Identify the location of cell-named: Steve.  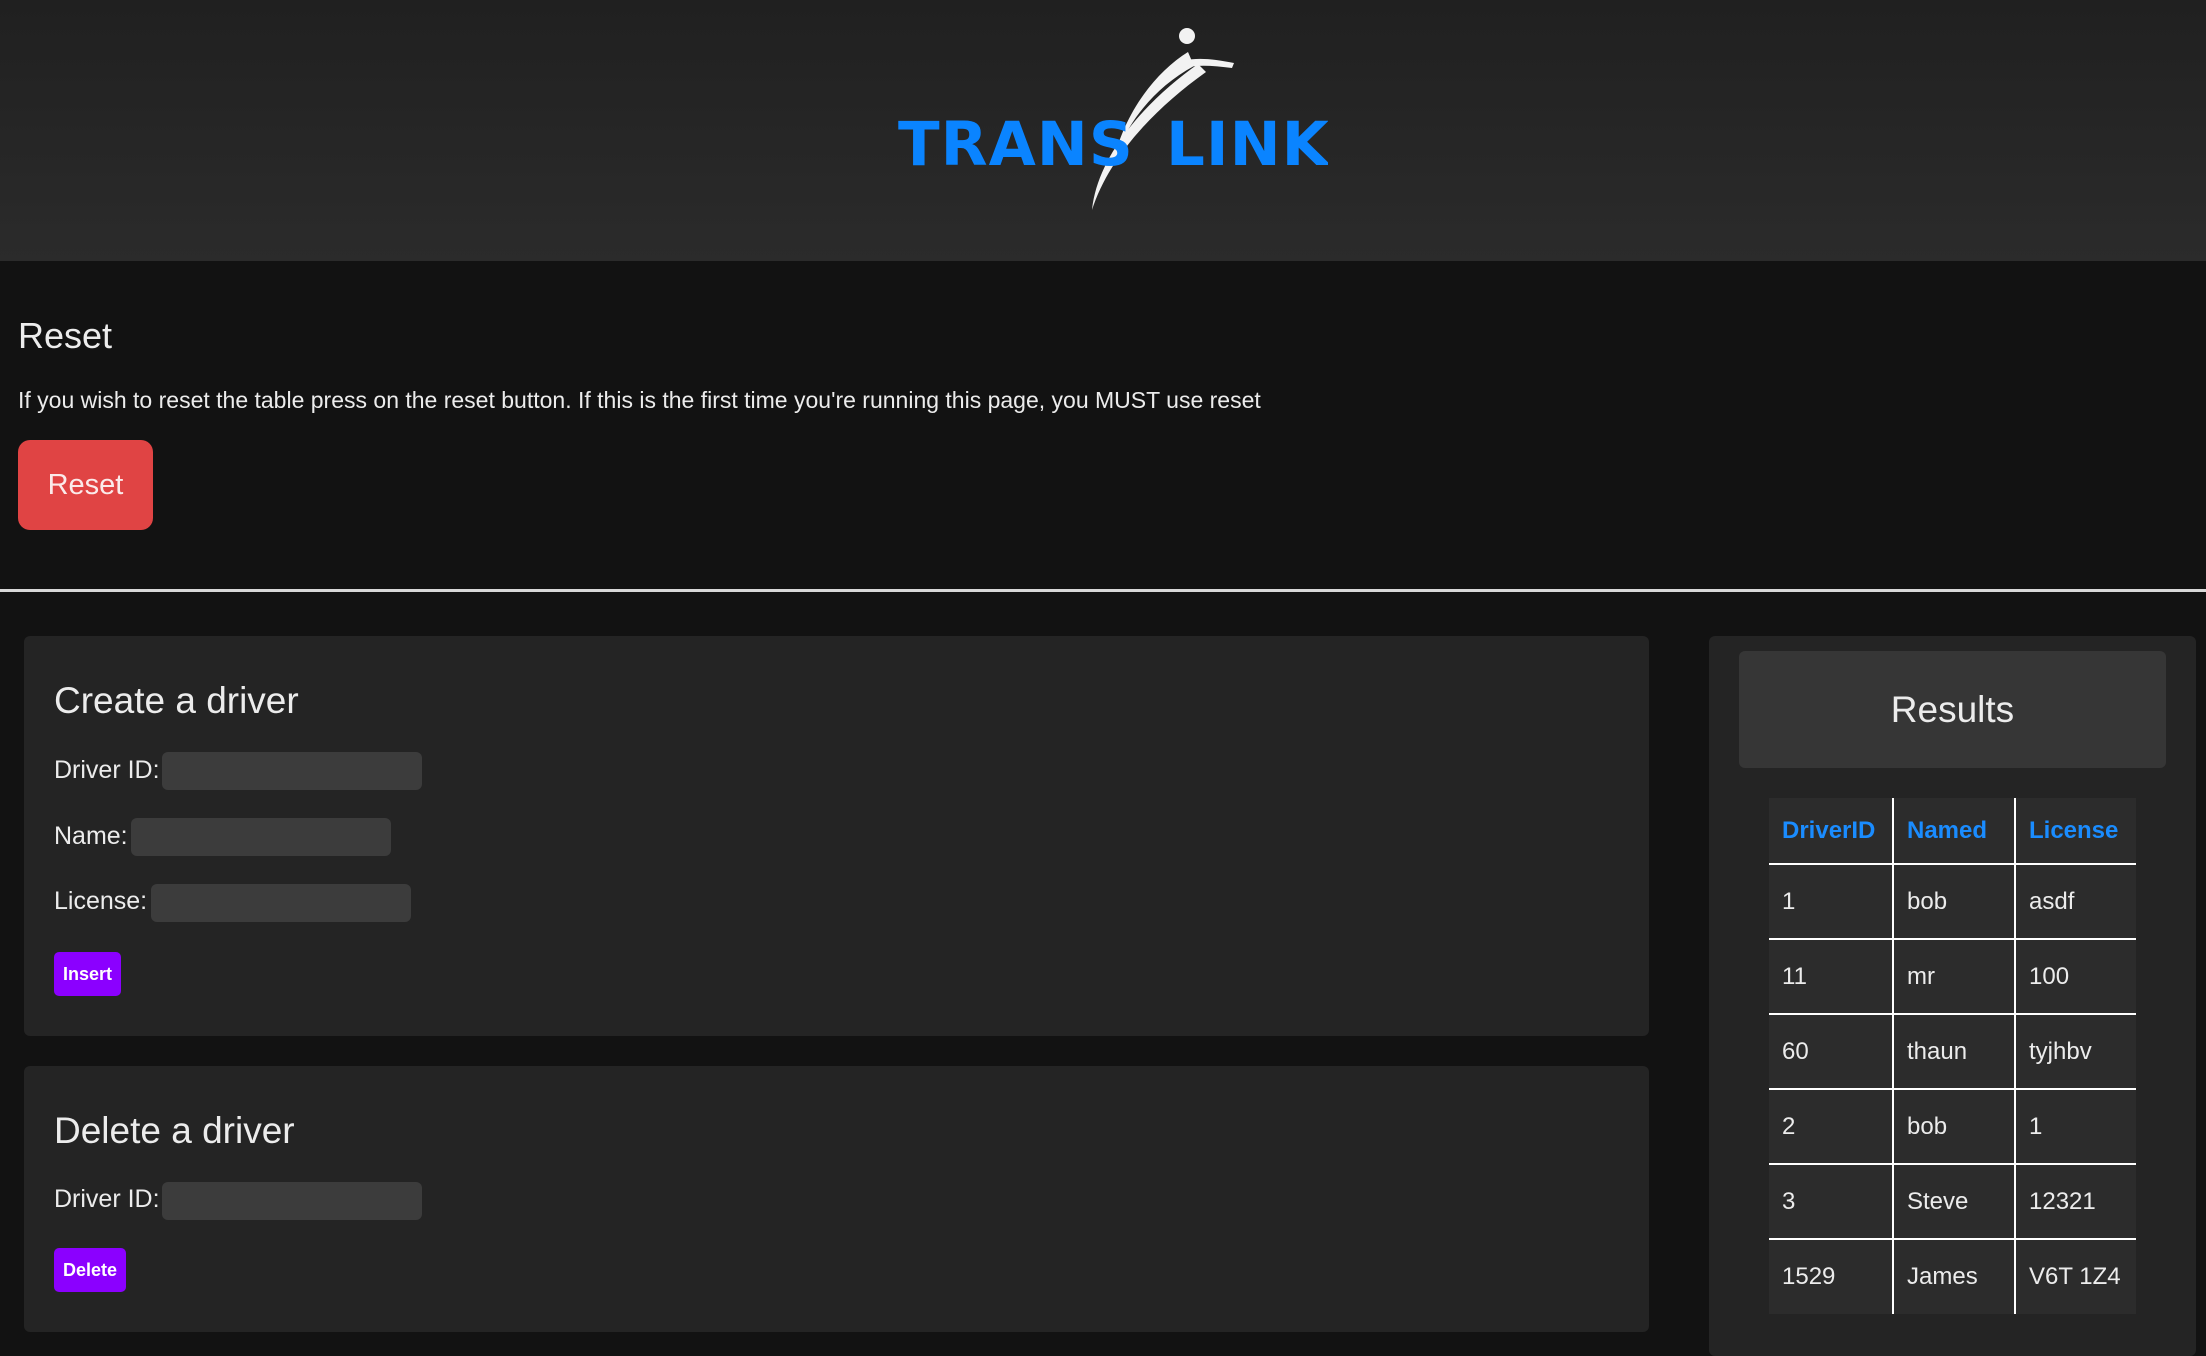
(1953, 1202).